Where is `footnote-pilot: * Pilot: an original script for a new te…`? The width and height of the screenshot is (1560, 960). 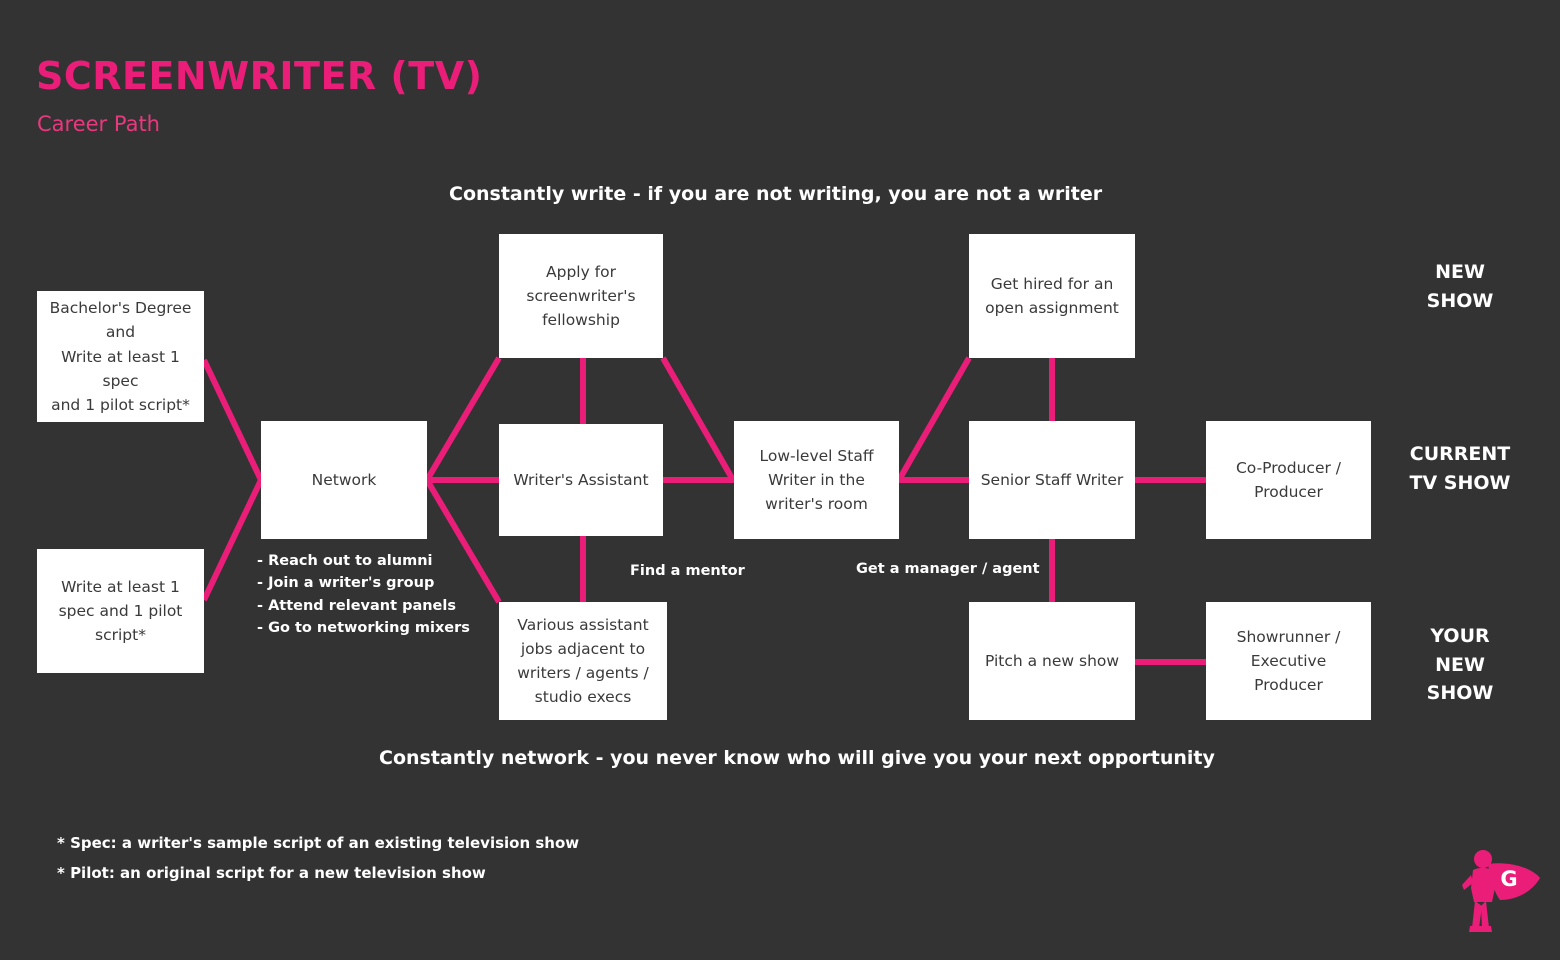
footnote-pilot: * Pilot: an original script for a new te… is located at coordinates (271, 873).